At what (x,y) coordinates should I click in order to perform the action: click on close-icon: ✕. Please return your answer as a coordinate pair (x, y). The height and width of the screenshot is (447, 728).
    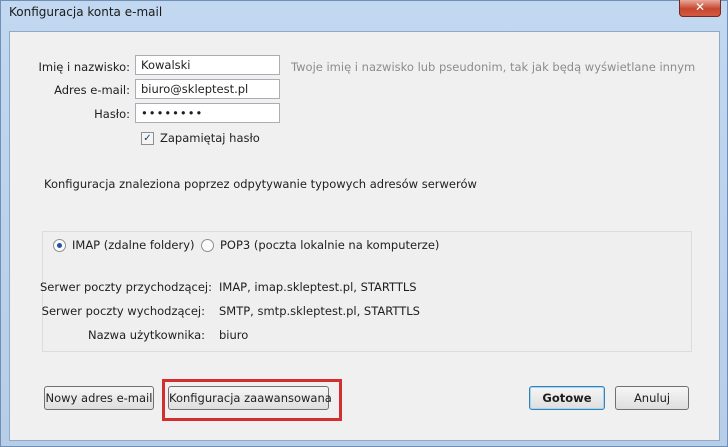
    Looking at the image, I should click on (700, 7).